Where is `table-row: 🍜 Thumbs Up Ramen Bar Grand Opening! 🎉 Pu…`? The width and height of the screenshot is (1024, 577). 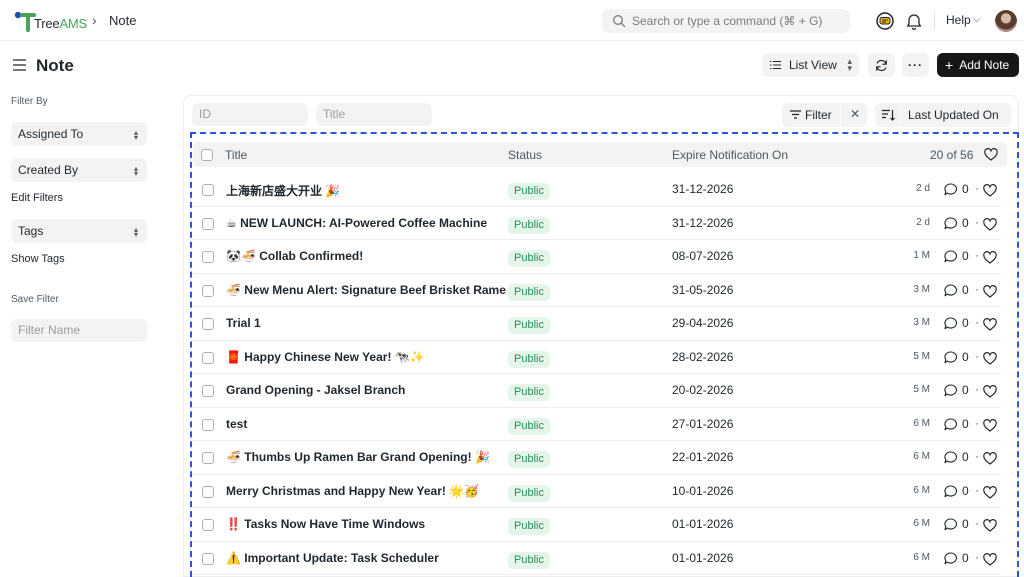 table-row: 🍜 Thumbs Up Ramen Bar Grand Opening! 🎉 Pu… is located at coordinates (597, 458).